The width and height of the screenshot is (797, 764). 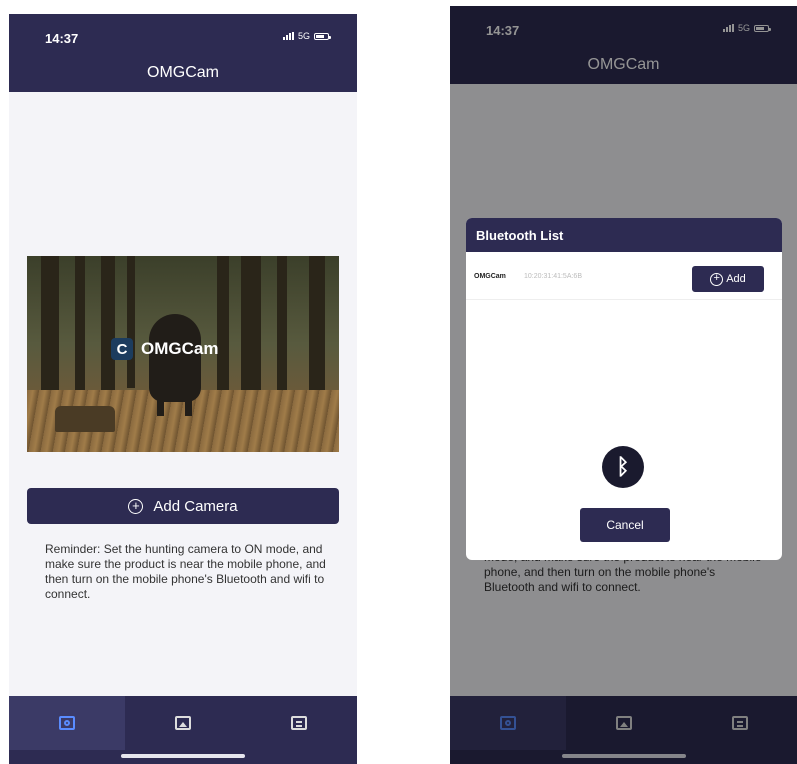 What do you see at coordinates (62, 38) in the screenshot?
I see `status-time: 14:37` at bounding box center [62, 38].